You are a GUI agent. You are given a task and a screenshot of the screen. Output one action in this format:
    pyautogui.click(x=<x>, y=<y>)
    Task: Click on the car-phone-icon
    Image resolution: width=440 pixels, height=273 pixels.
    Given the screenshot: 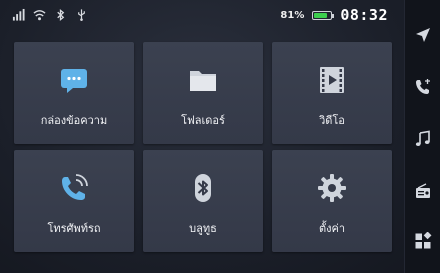 What is the action you would take?
    pyautogui.click(x=75, y=187)
    